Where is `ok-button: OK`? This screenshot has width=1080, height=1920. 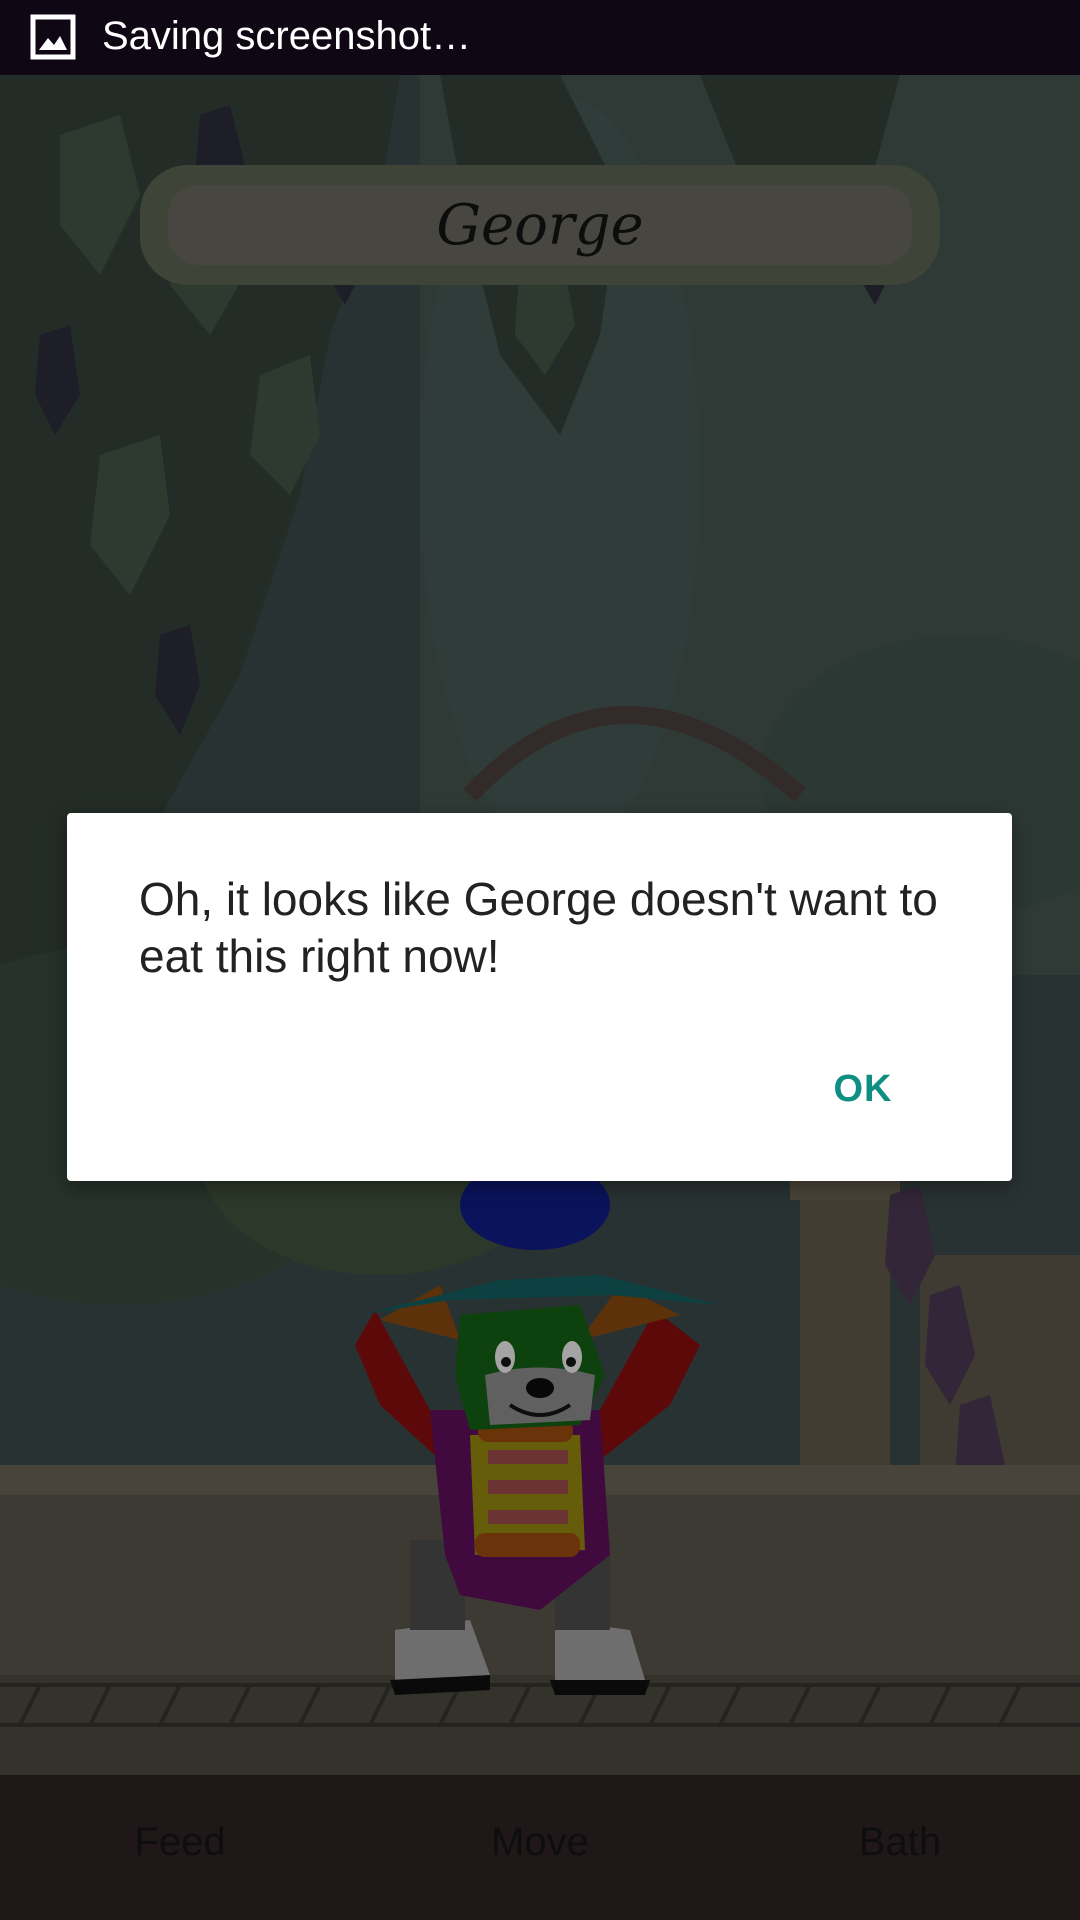 ok-button: OK is located at coordinates (863, 1089).